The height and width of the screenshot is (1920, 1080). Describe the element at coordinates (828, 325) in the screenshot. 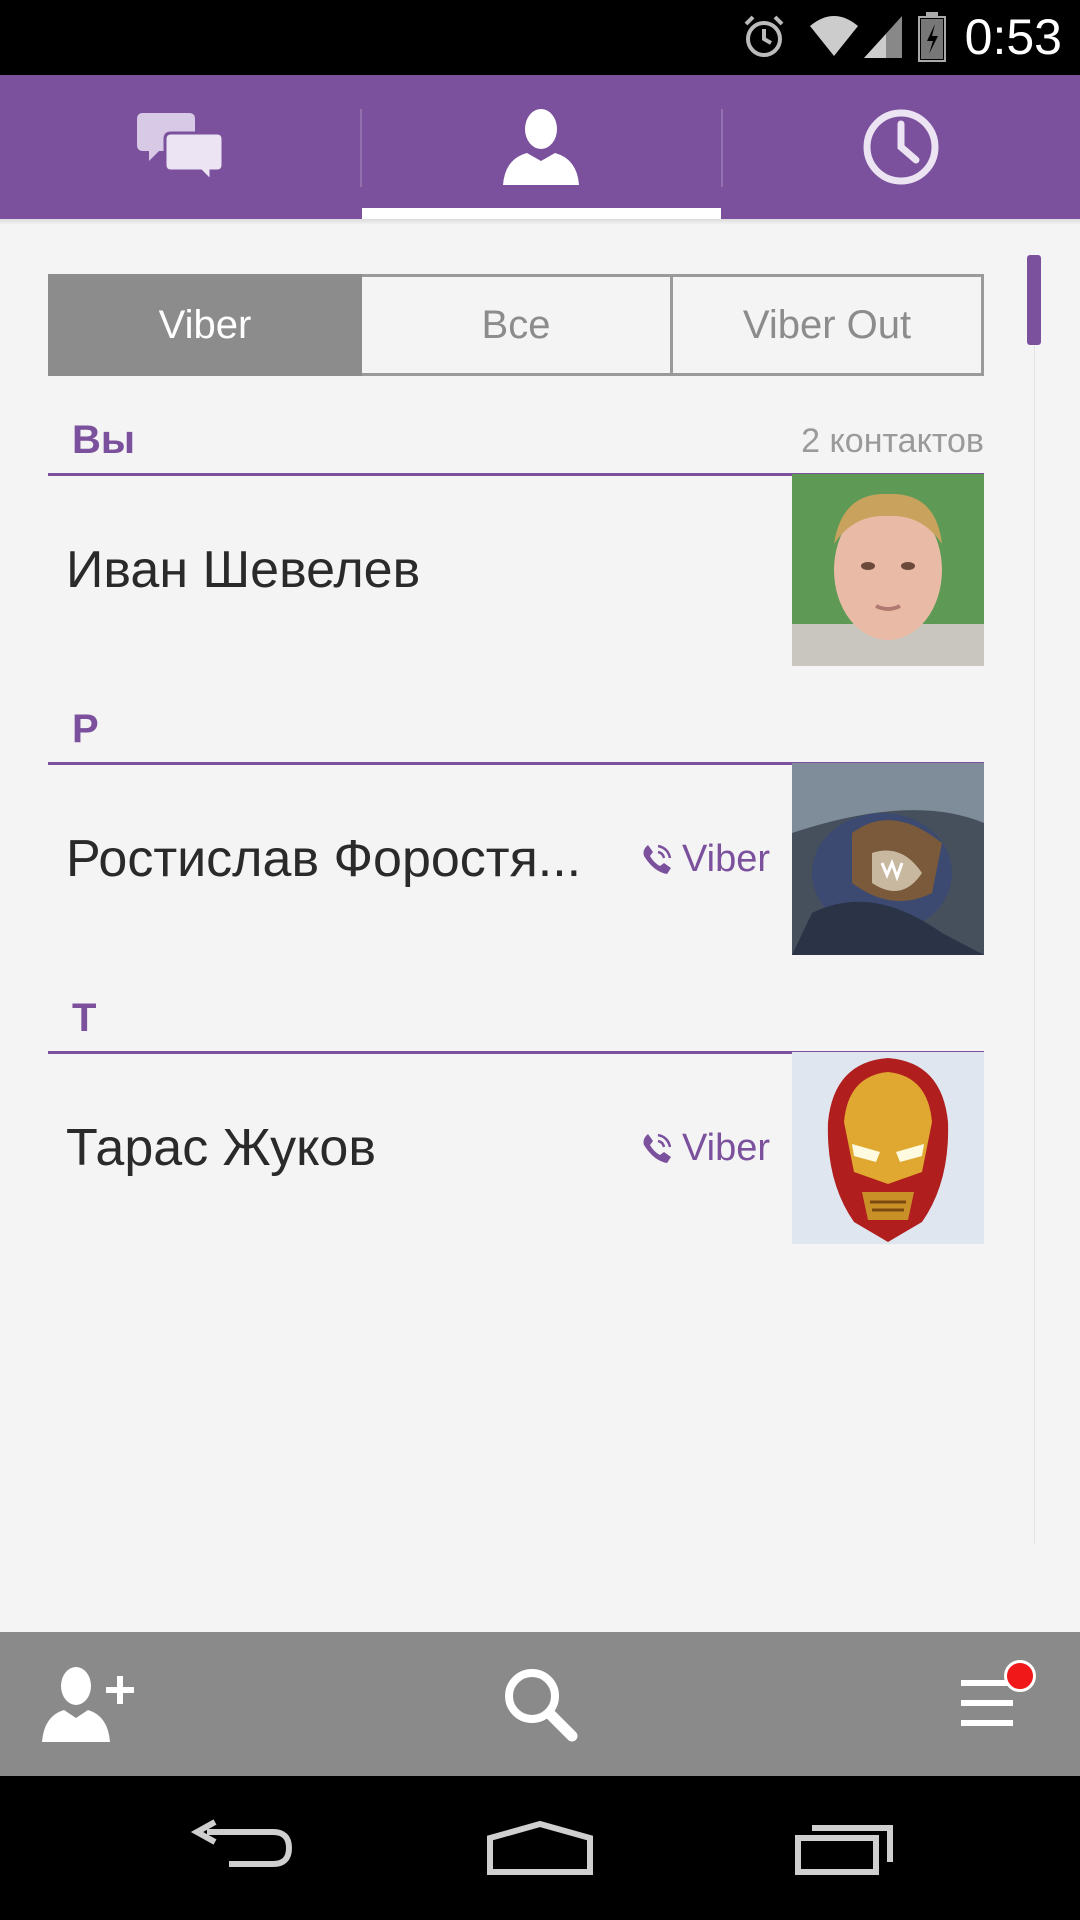

I see `filter-viber-out: Viber Out` at that location.